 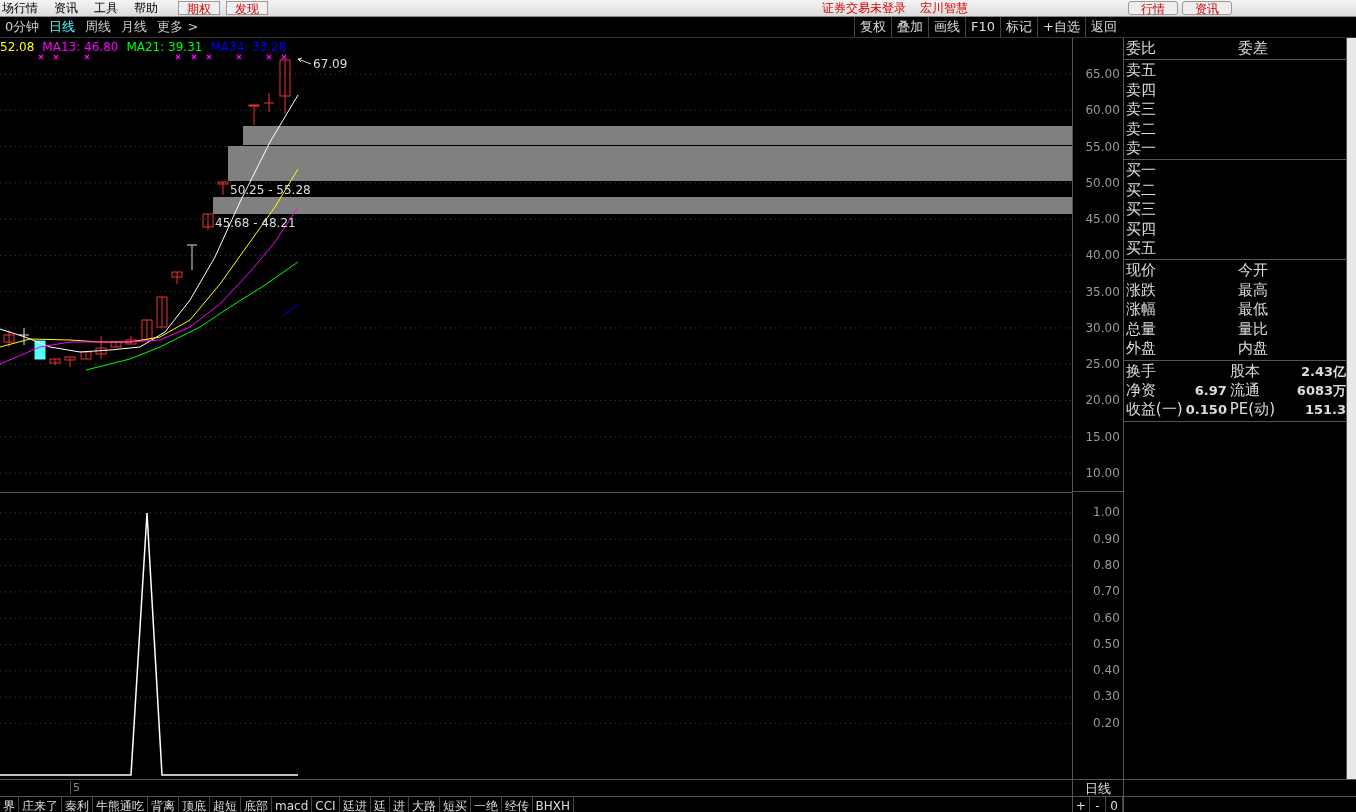 I want to click on axis-label: 50.00, so click(x=1102, y=182).